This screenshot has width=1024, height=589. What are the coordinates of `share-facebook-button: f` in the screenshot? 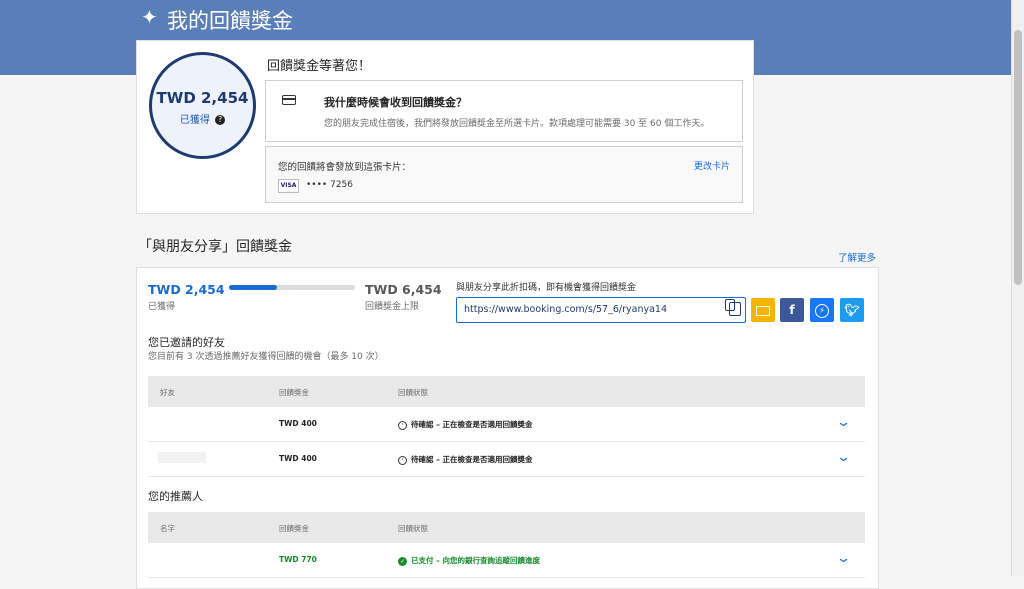 It's located at (792, 310).